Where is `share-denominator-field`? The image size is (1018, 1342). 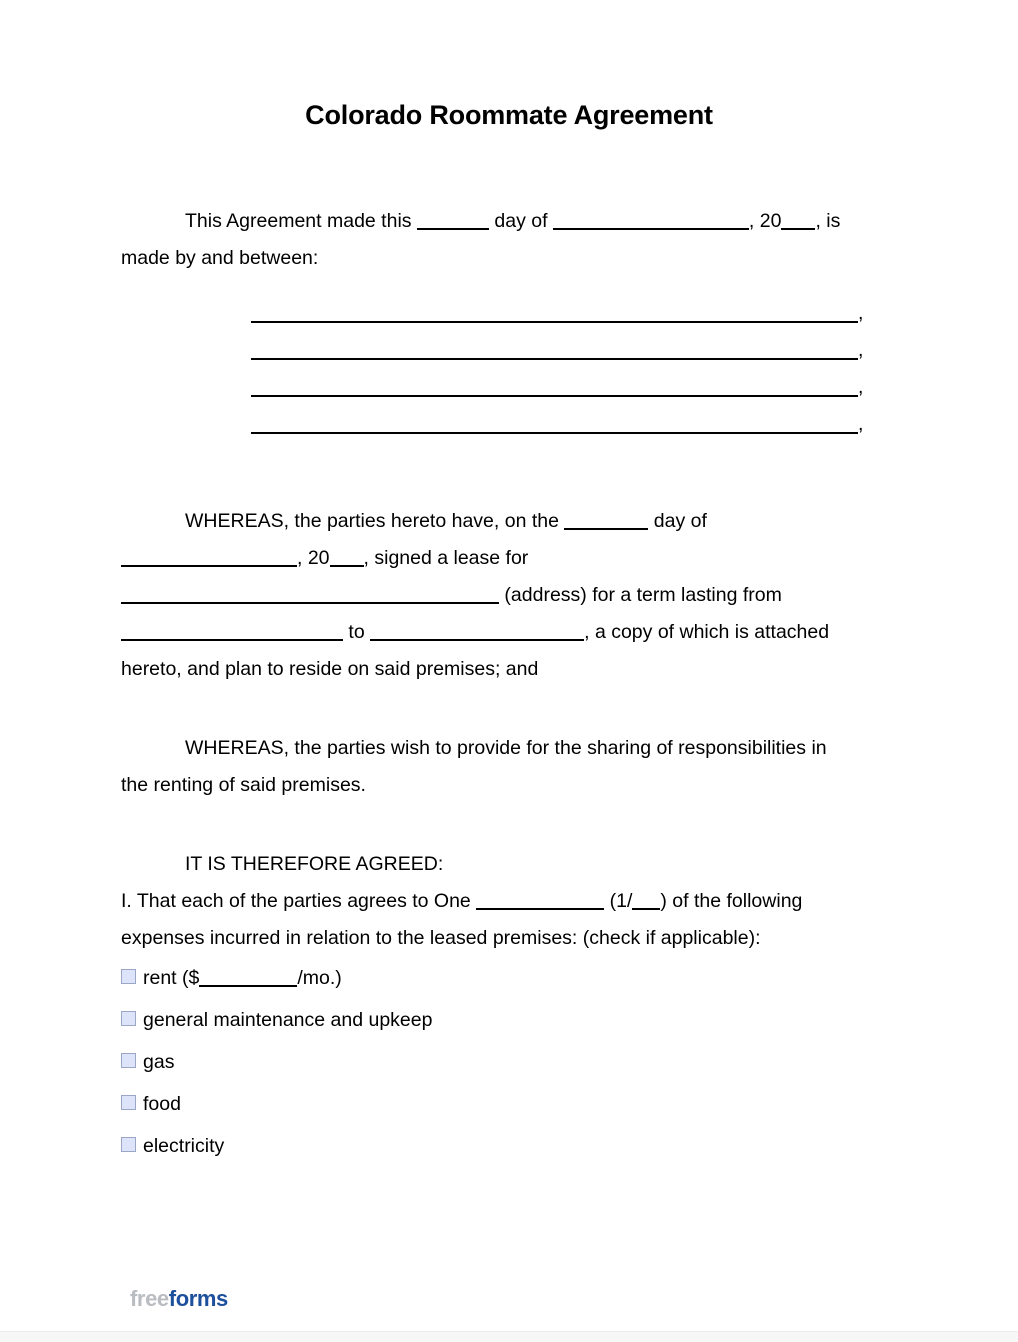 share-denominator-field is located at coordinates (646, 896).